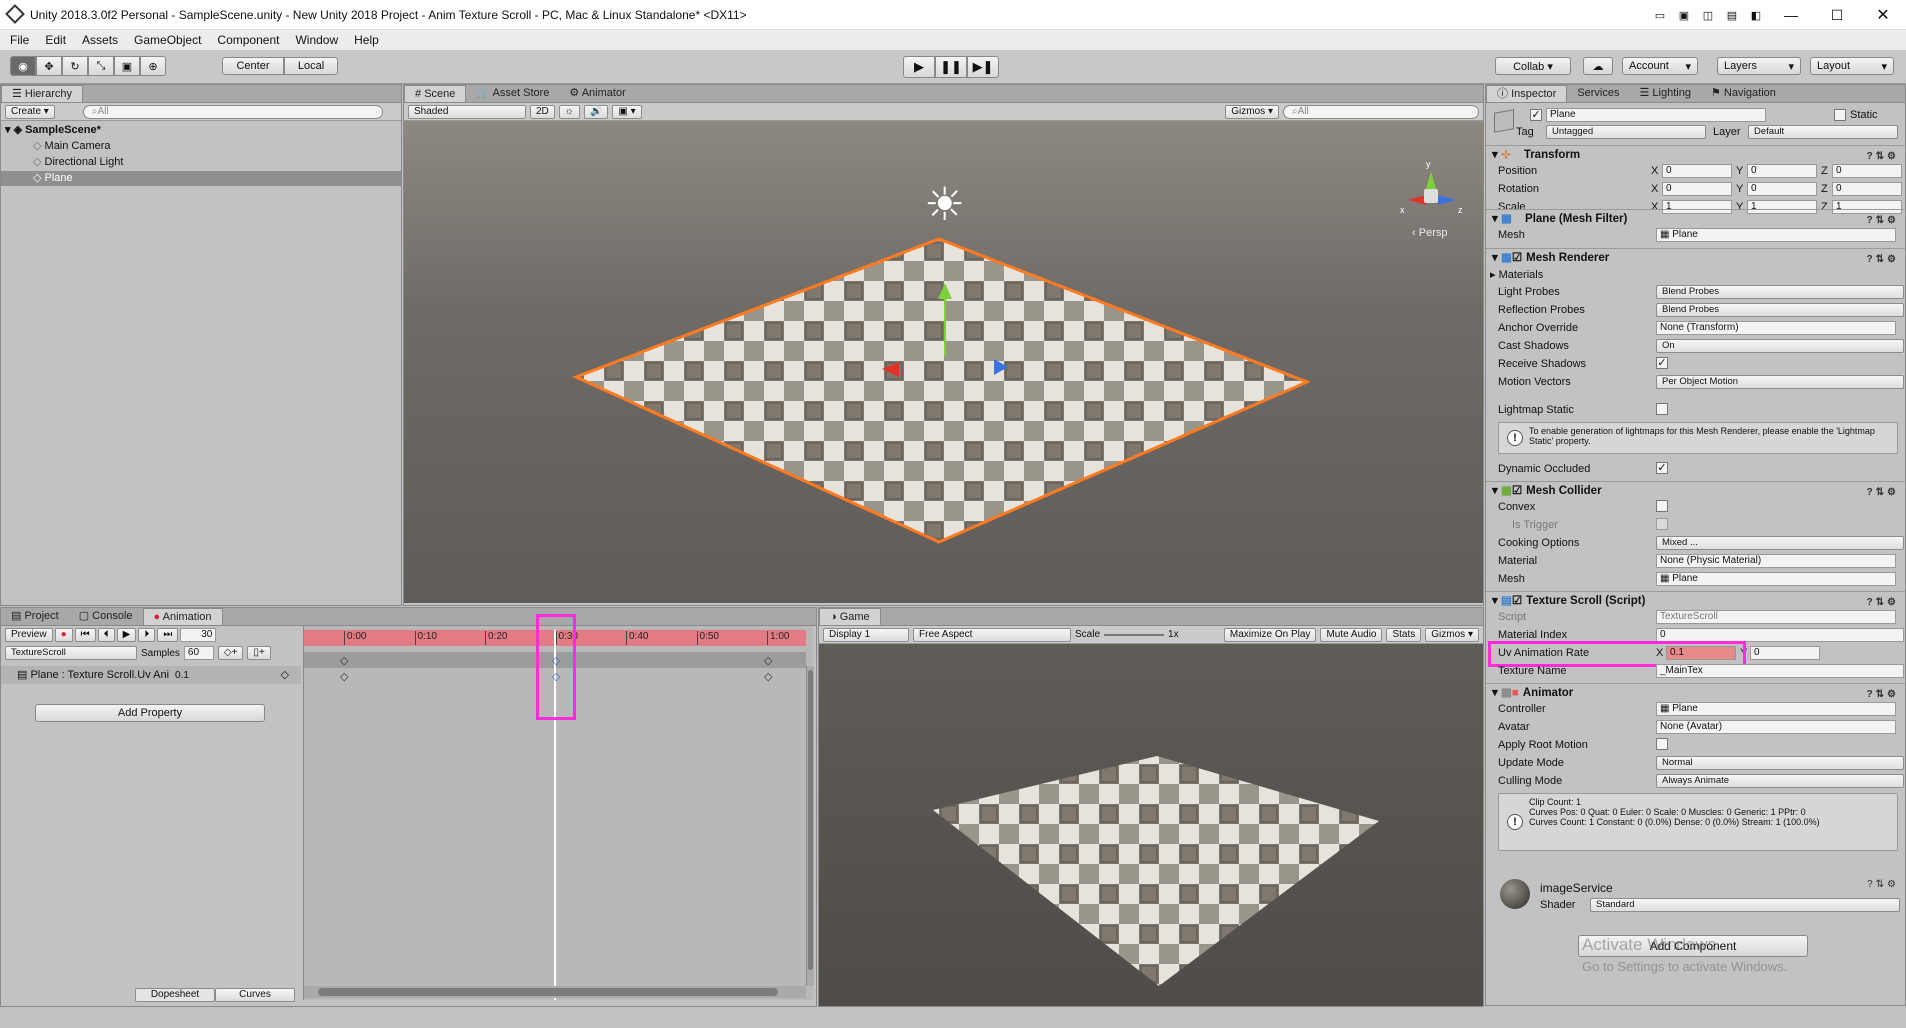 The width and height of the screenshot is (1906, 1028). What do you see at coordinates (1662, 409) in the screenshot?
I see `lightmap-static-checkbox` at bounding box center [1662, 409].